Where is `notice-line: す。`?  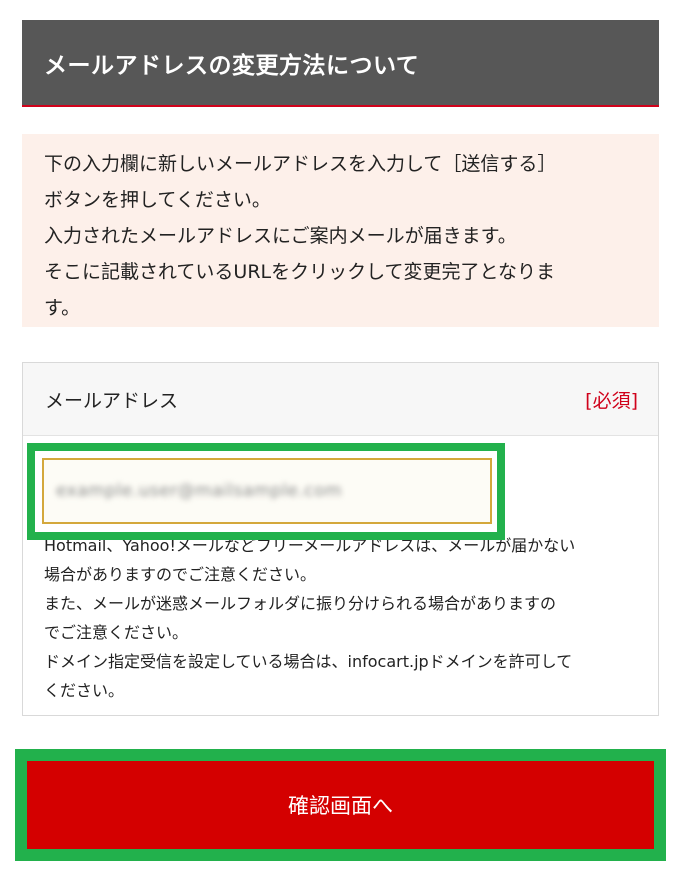 notice-line: す。 is located at coordinates (62, 308).